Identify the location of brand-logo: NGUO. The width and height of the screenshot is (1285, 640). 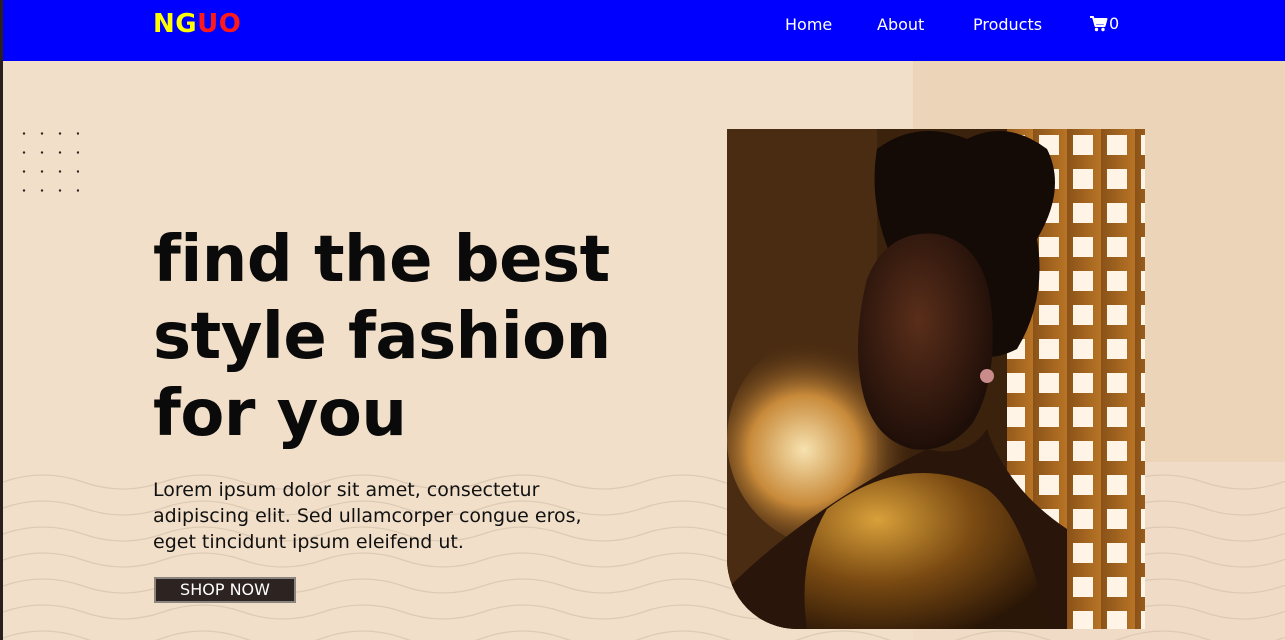
(197, 24).